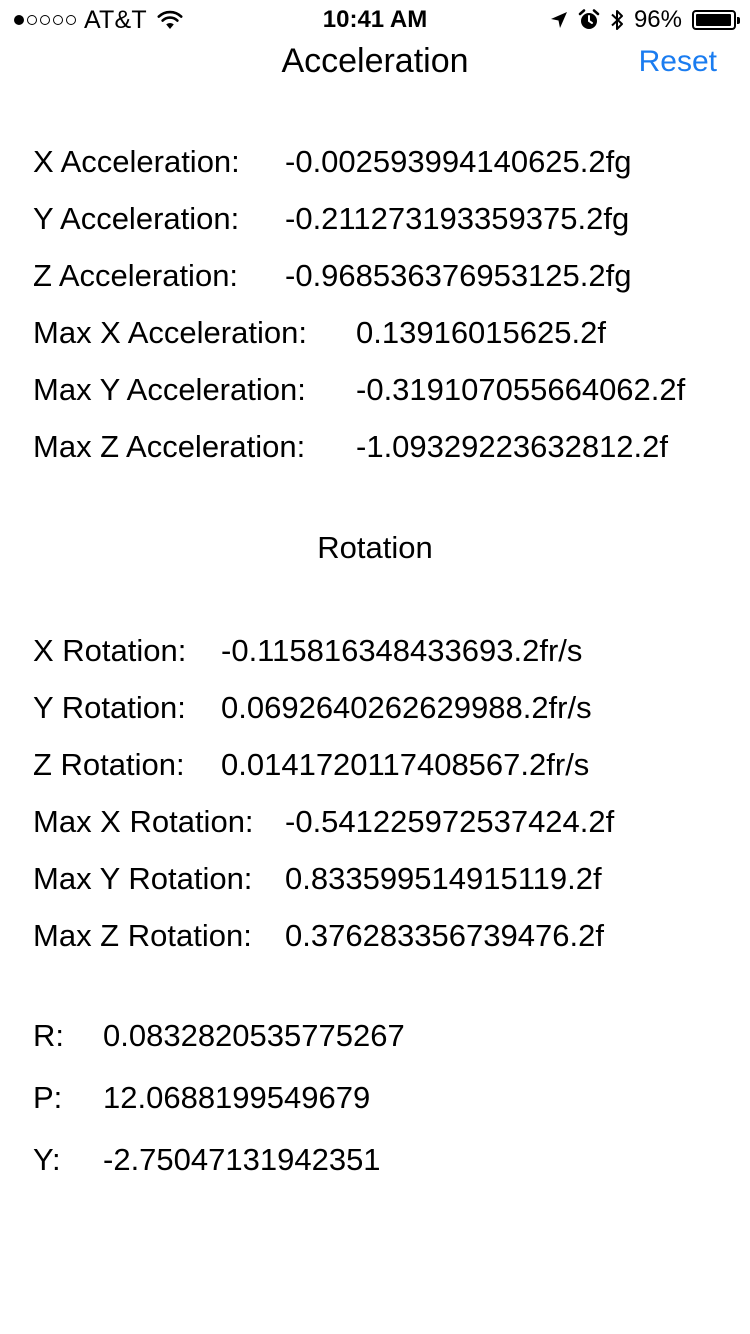  What do you see at coordinates (558, 20) in the screenshot?
I see `location-arrow-icon` at bounding box center [558, 20].